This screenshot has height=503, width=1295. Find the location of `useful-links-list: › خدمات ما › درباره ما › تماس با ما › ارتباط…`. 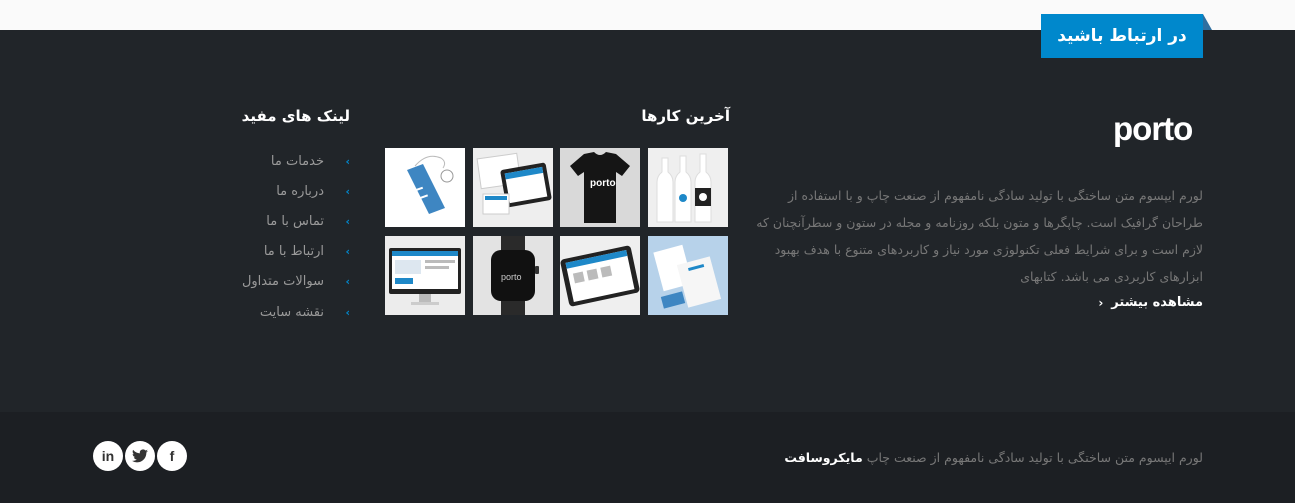

useful-links-list: › خدمات ما › درباره ما › تماس با ما › ارتباط… is located at coordinates (275, 236).